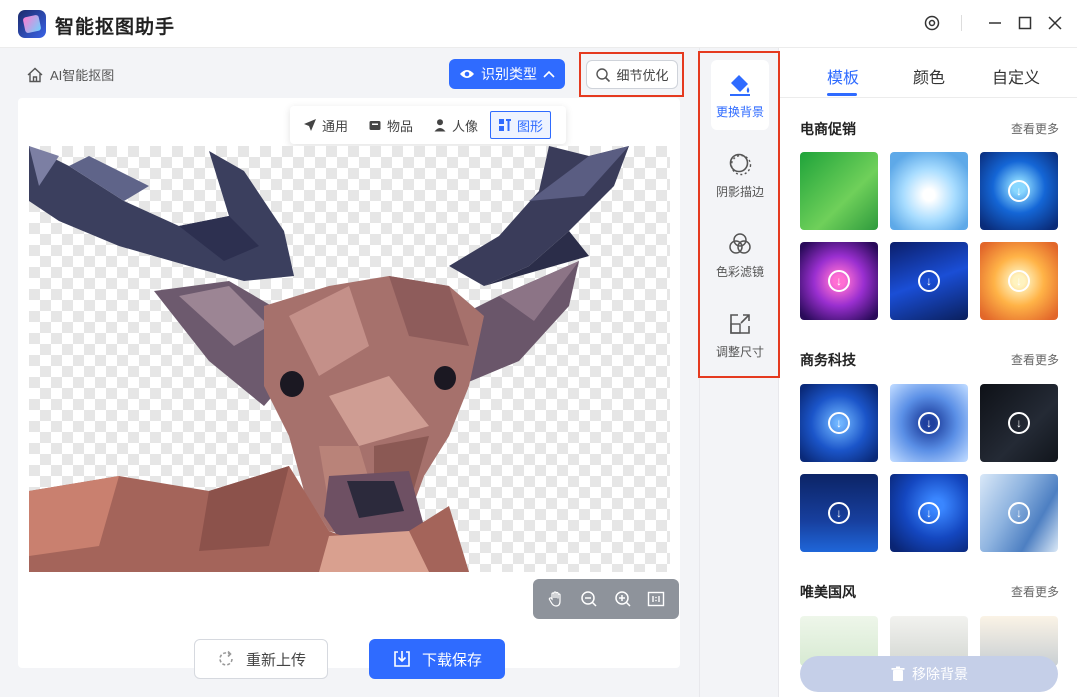  I want to click on tab-colors: 颜色, so click(929, 76).